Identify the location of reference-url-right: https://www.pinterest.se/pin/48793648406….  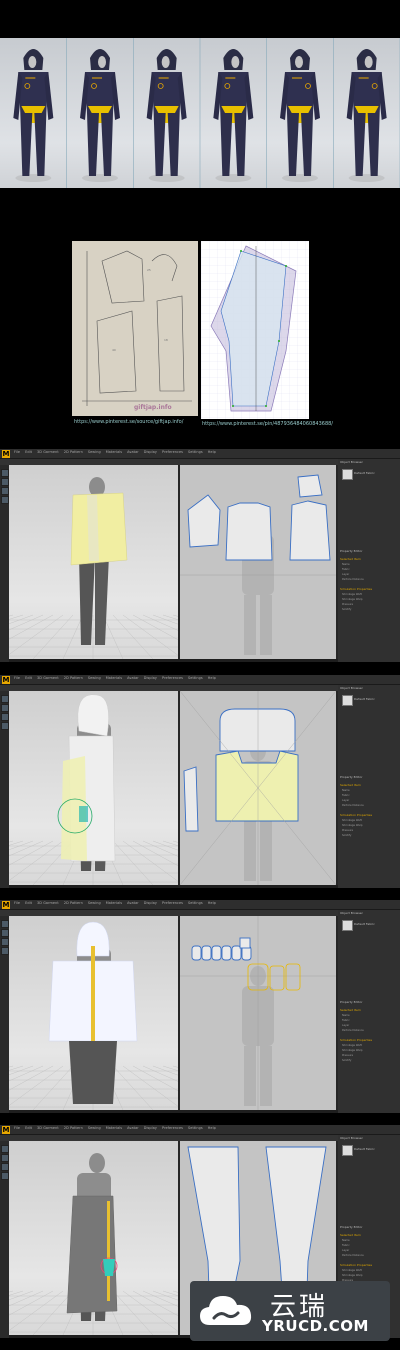
(267, 424).